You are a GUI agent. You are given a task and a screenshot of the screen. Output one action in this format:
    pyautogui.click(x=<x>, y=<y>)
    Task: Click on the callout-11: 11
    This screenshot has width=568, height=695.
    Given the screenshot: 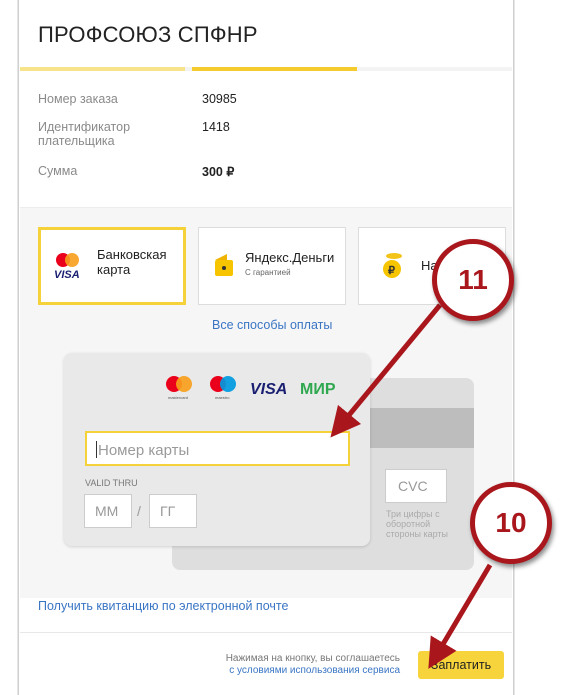 What is the action you would take?
    pyautogui.click(x=473, y=280)
    